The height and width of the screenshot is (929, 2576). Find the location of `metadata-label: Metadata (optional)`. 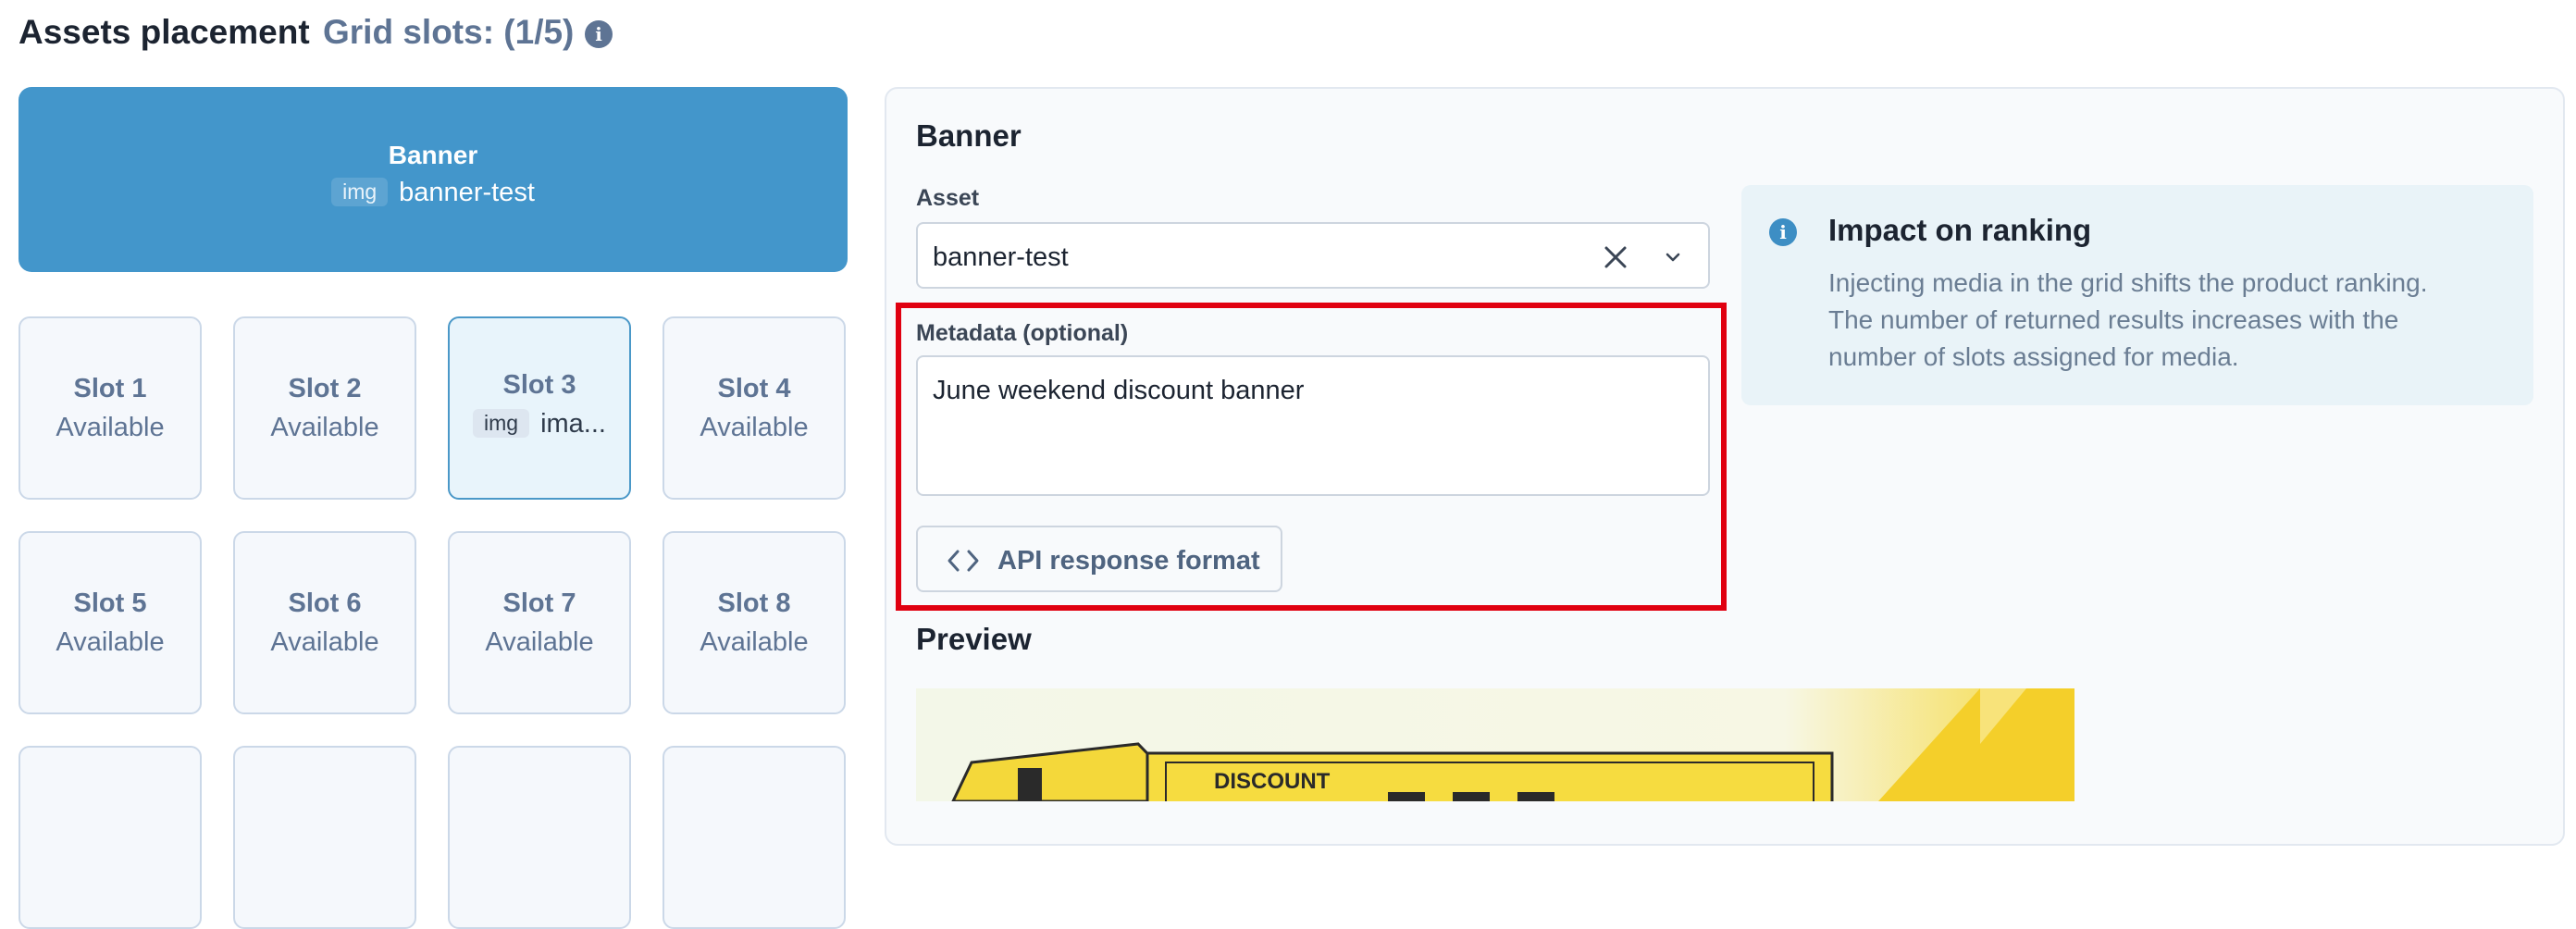

metadata-label: Metadata (optional) is located at coordinates (1023, 333).